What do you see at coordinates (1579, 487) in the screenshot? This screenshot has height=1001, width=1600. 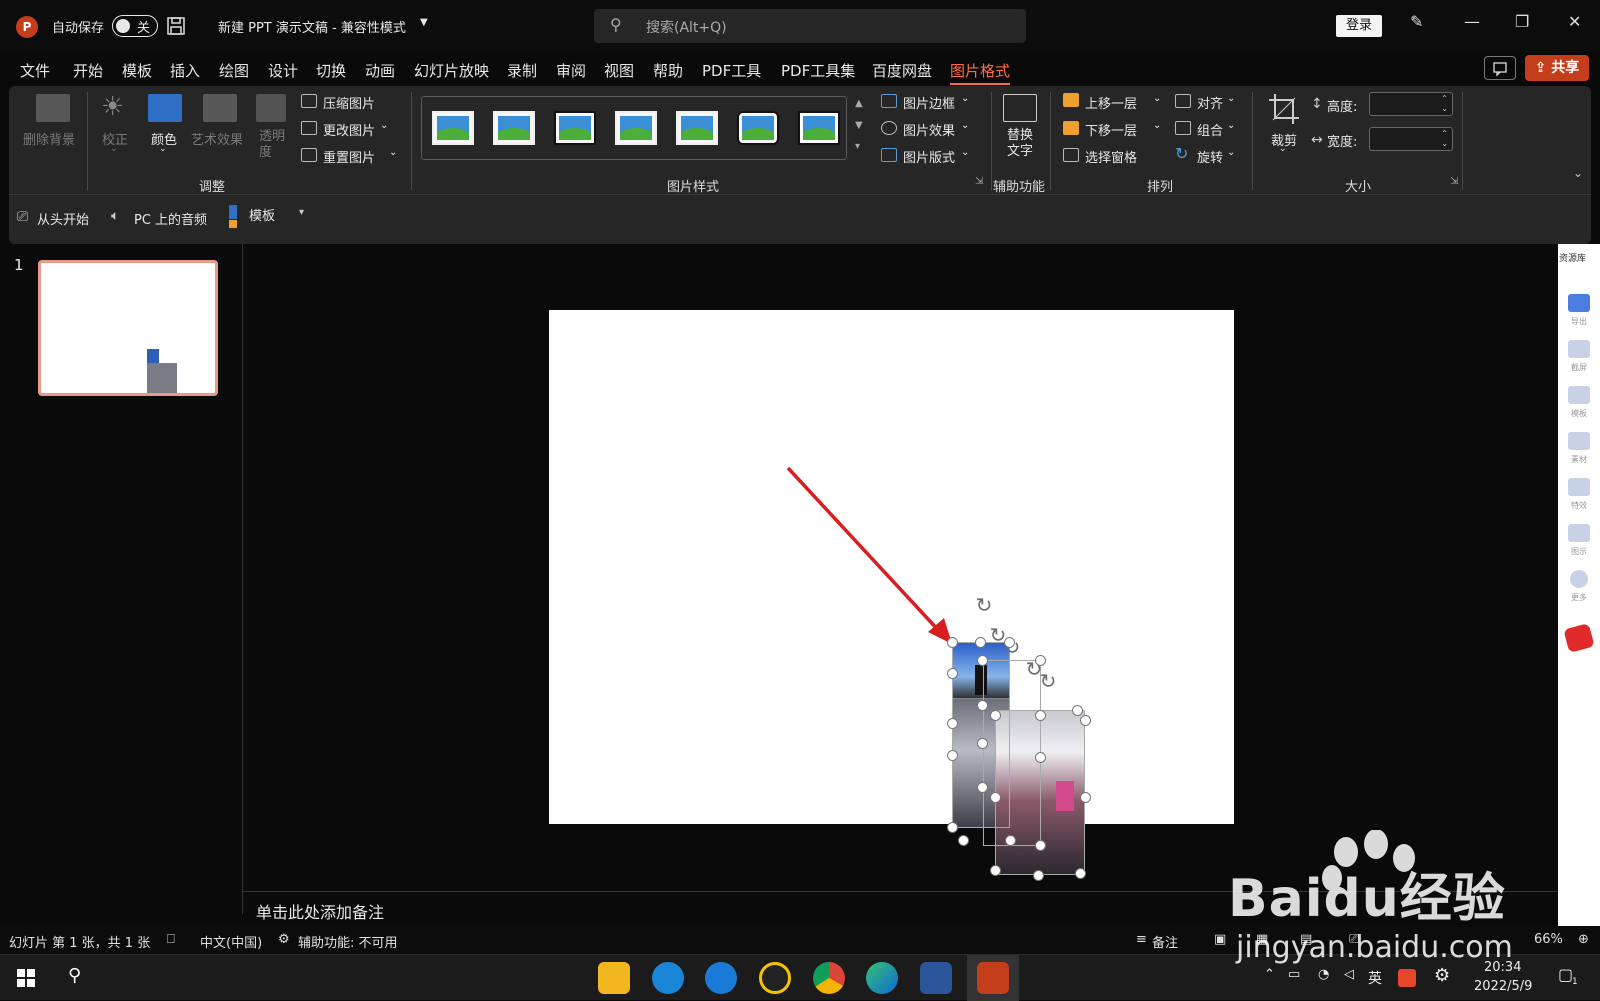 I see `resource-effect-icon` at bounding box center [1579, 487].